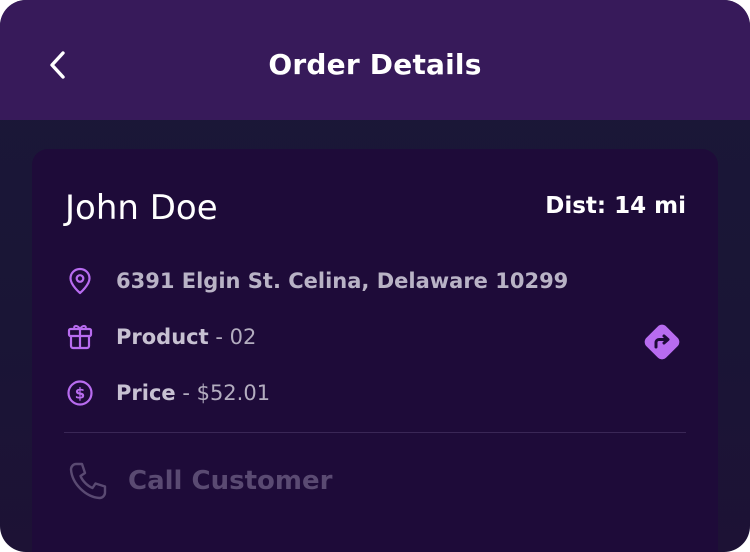  I want to click on phone-icon, so click(88, 481).